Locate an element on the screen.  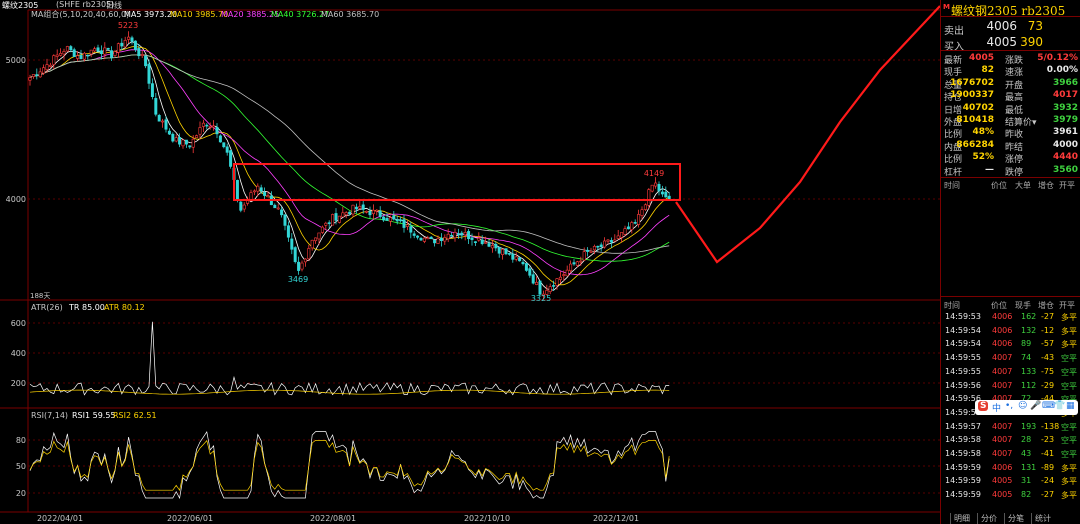
tick-time: 14:59:57 is located at coordinates (963, 426).